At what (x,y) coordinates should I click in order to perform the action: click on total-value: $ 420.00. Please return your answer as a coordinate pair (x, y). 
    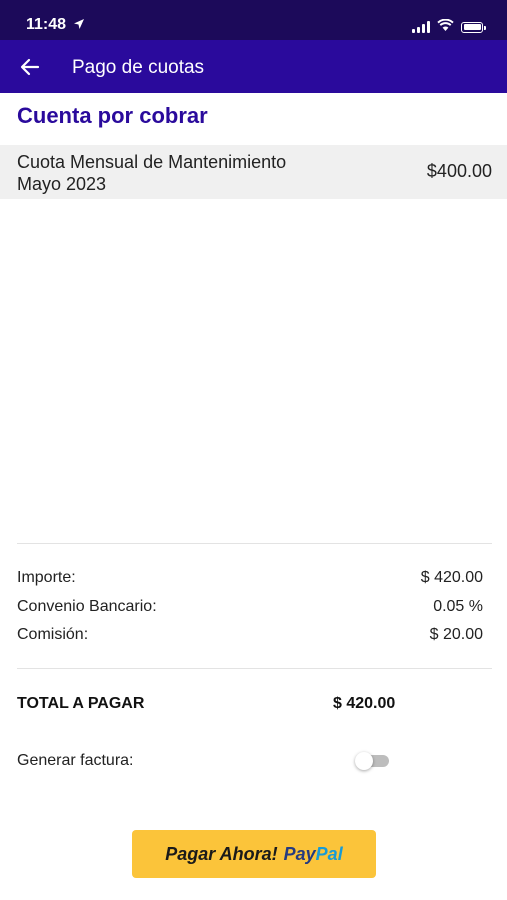
    Looking at the image, I should click on (364, 703).